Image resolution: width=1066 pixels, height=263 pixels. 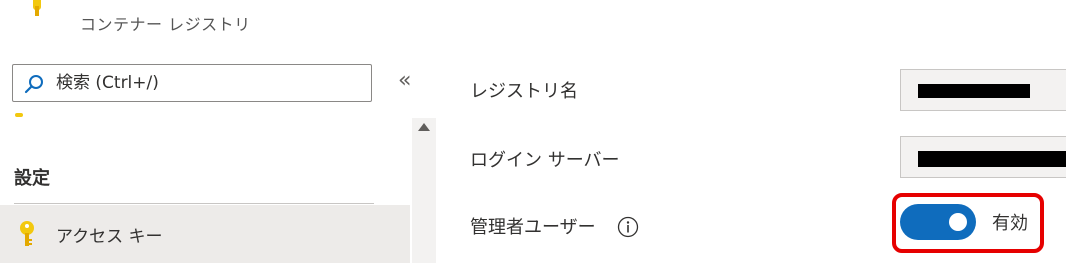 What do you see at coordinates (194, 203) in the screenshot?
I see `divider` at bounding box center [194, 203].